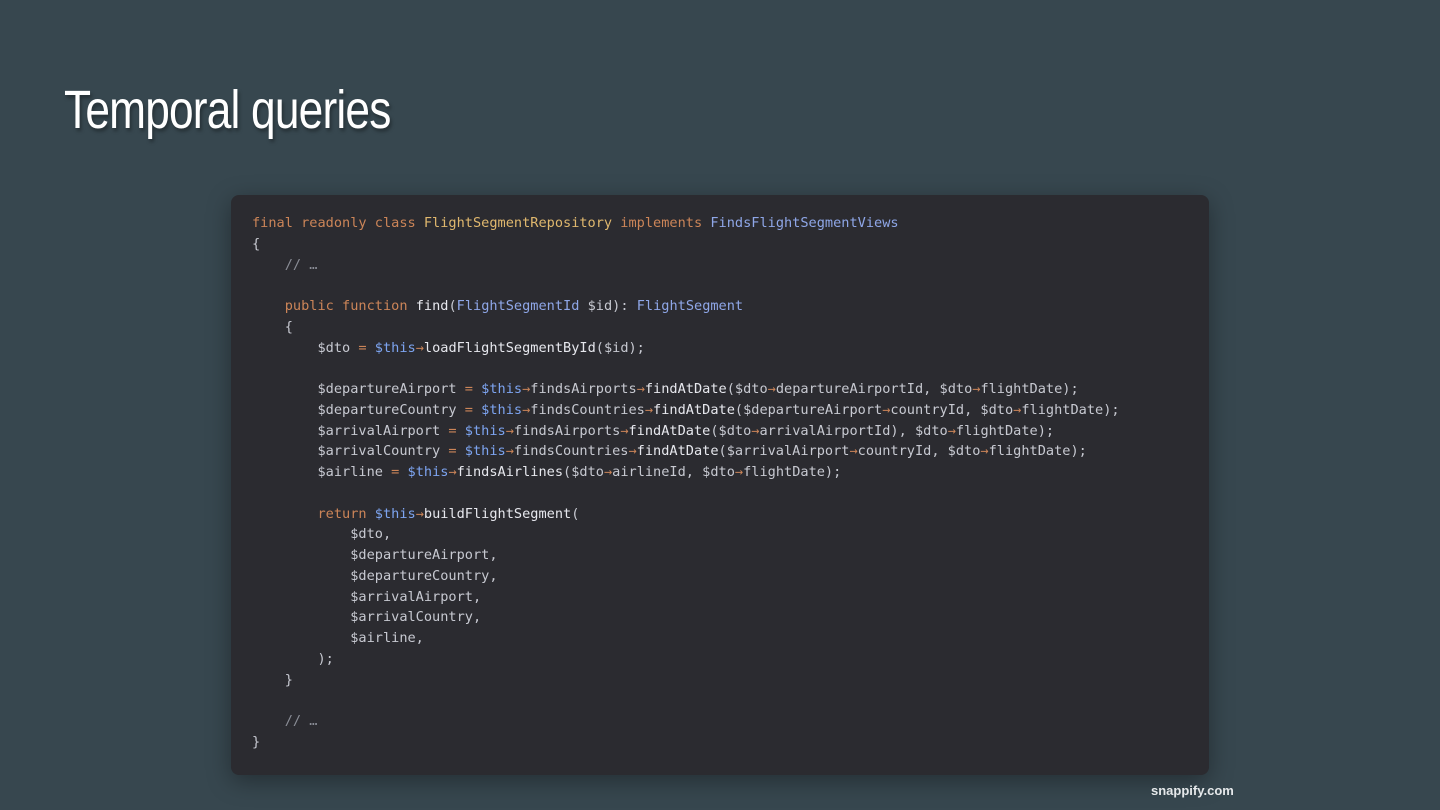 Image resolution: width=1440 pixels, height=810 pixels. I want to click on code-line: $departureAirport,, so click(730, 555).